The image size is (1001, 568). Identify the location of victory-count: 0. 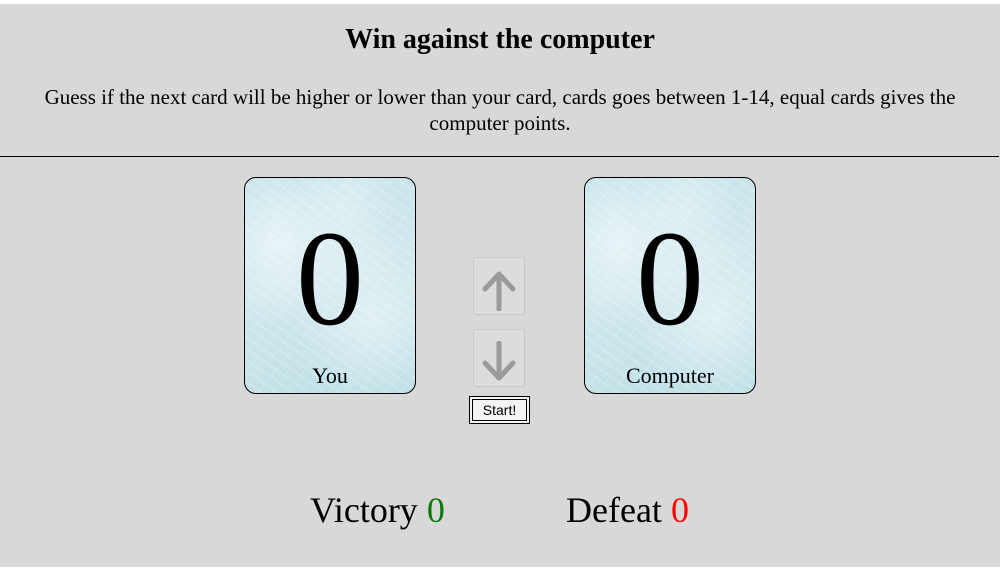
(435, 510).